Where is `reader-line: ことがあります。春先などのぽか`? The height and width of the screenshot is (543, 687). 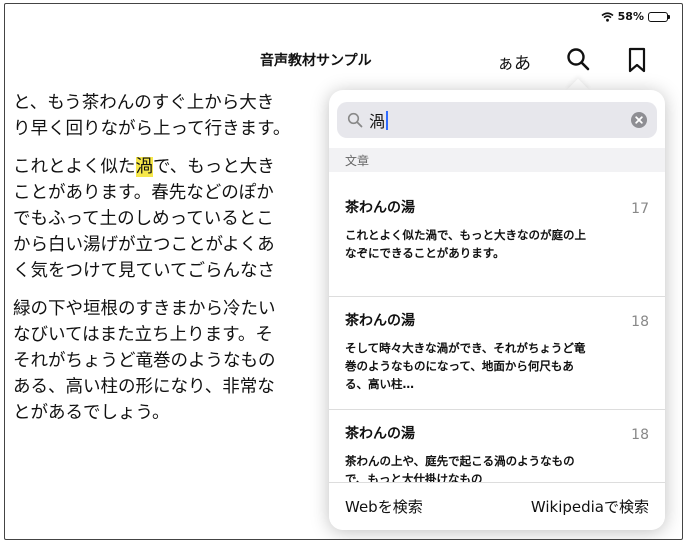
reader-line: ことがあります。春先などのぽか is located at coordinates (143, 193).